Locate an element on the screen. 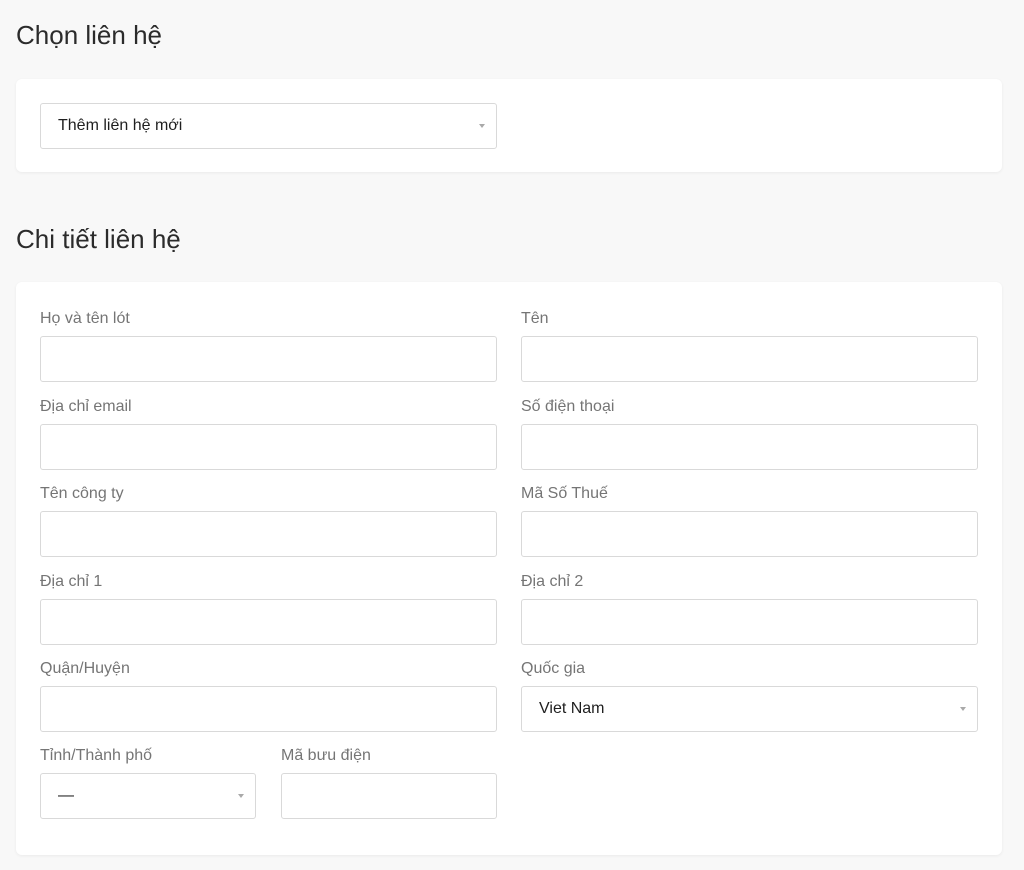  address2-label: Địa chỉ 2 is located at coordinates (552, 581).